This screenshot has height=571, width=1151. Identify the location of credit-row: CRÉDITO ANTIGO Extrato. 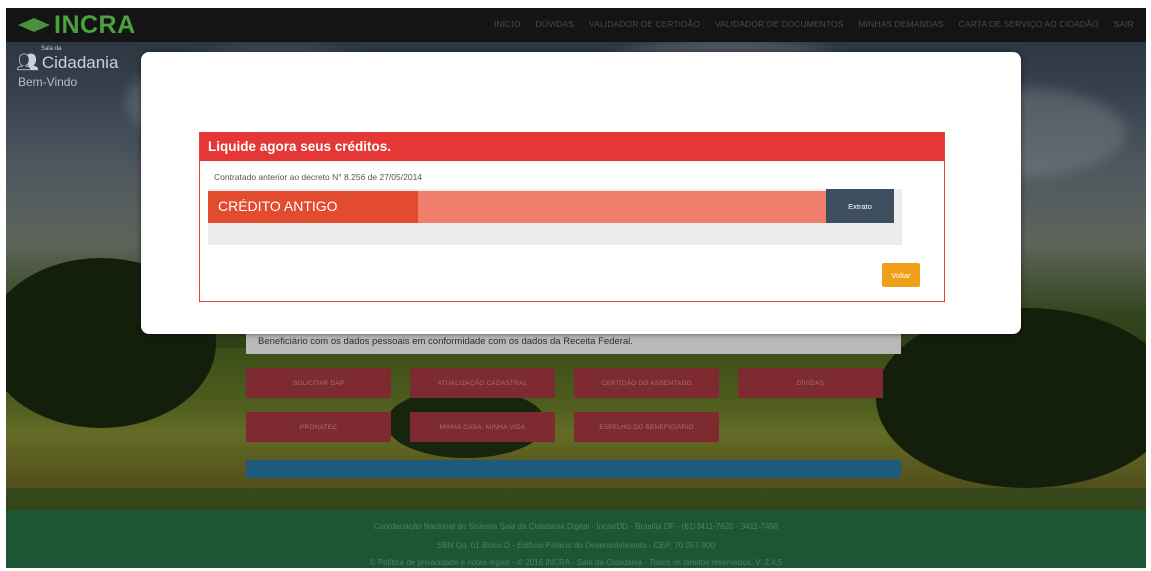
(555, 217).